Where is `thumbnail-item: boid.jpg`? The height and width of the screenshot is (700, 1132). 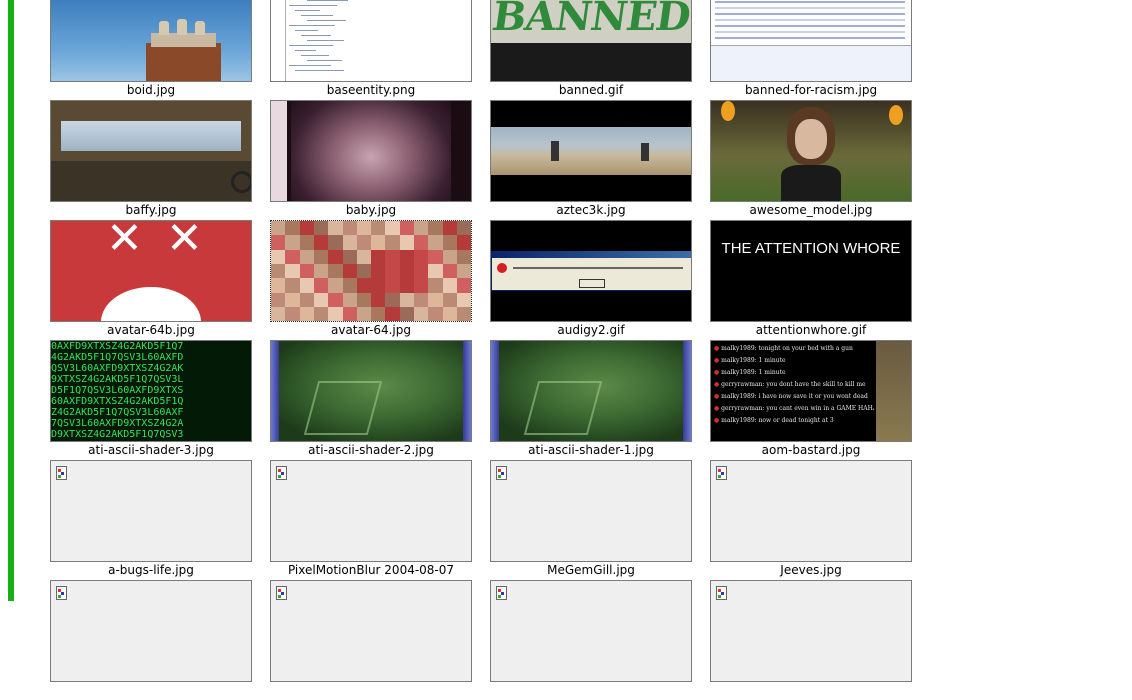 thumbnail-item: boid.jpg is located at coordinates (151, 50).